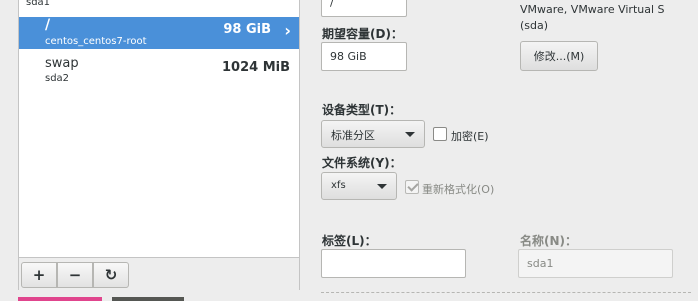 This screenshot has height=301, width=698. What do you see at coordinates (75, 275) in the screenshot?
I see `remove-partition-button: −` at bounding box center [75, 275].